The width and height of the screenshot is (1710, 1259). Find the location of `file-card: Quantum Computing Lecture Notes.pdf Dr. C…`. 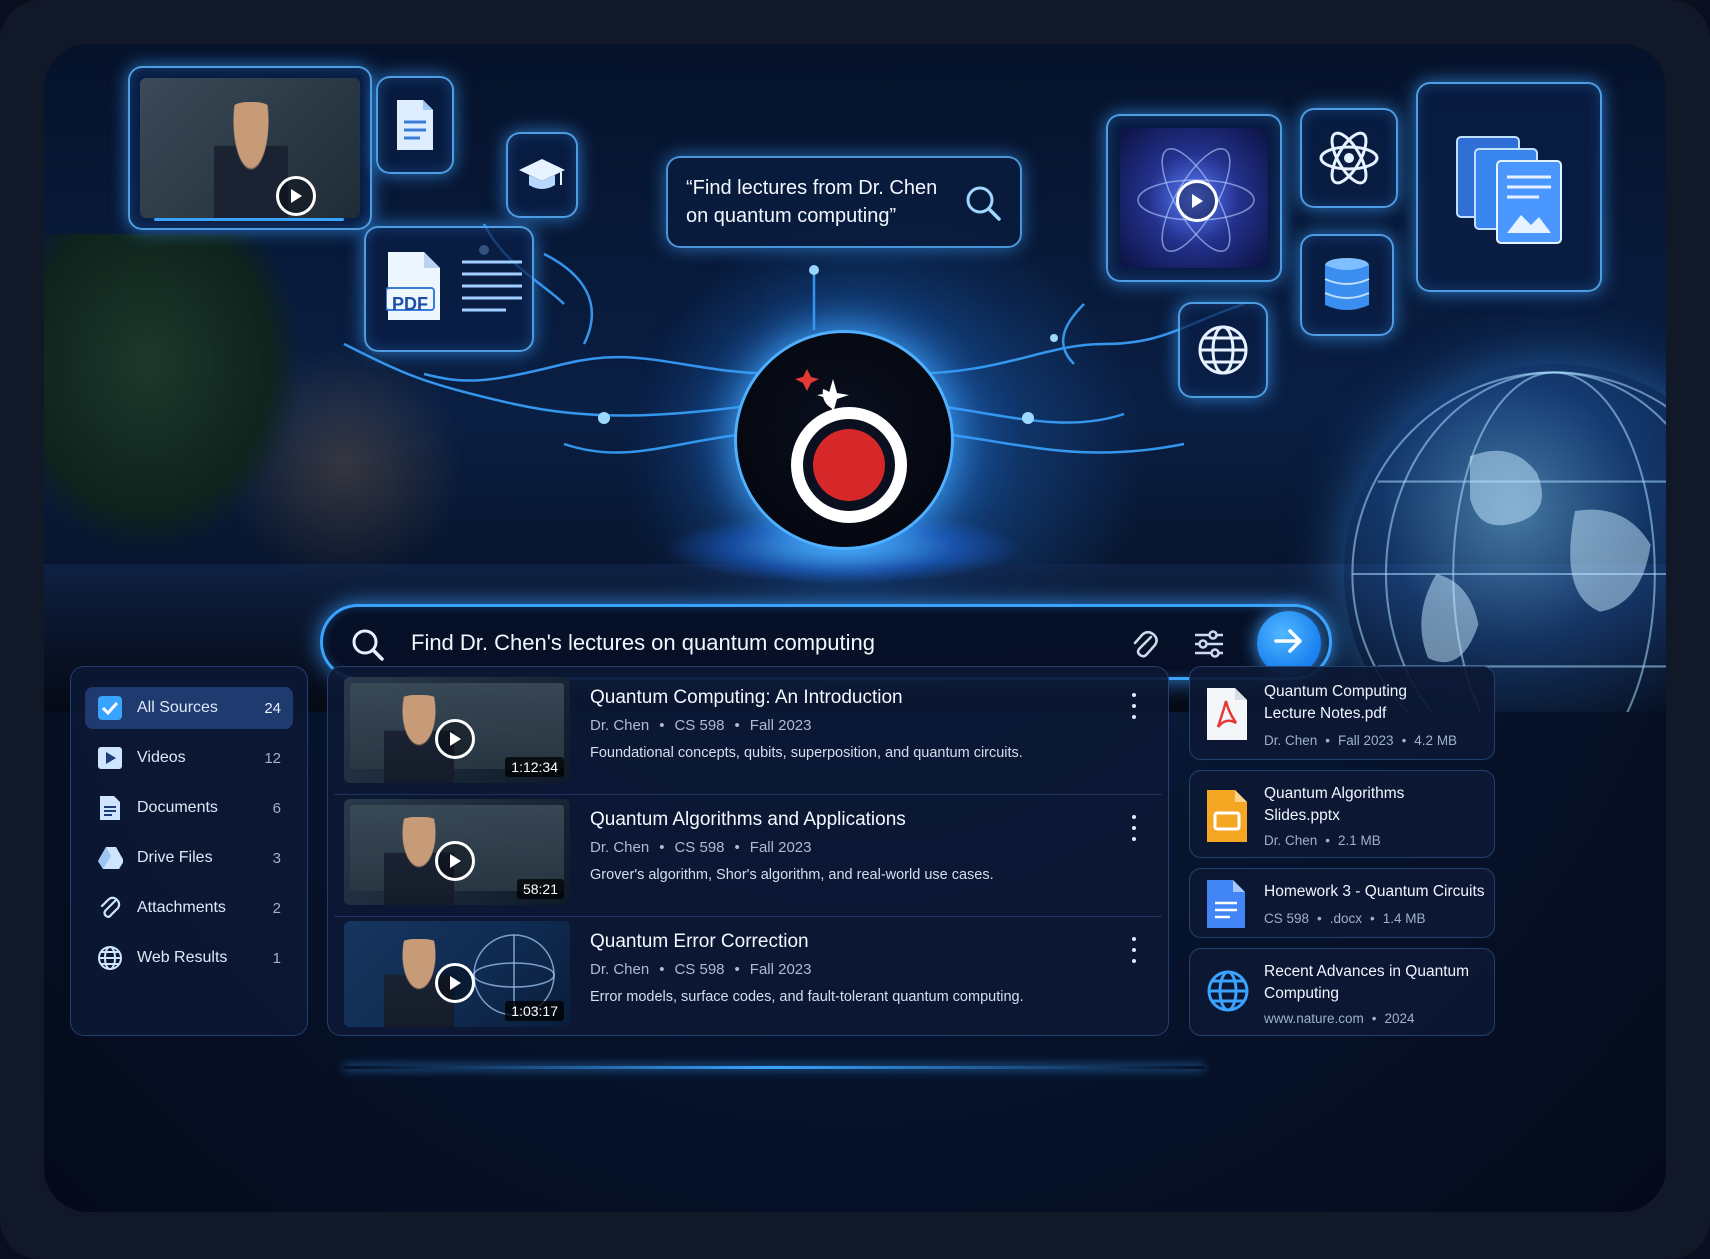

file-card: Quantum Computing Lecture Notes.pdf Dr. C… is located at coordinates (1342, 713).